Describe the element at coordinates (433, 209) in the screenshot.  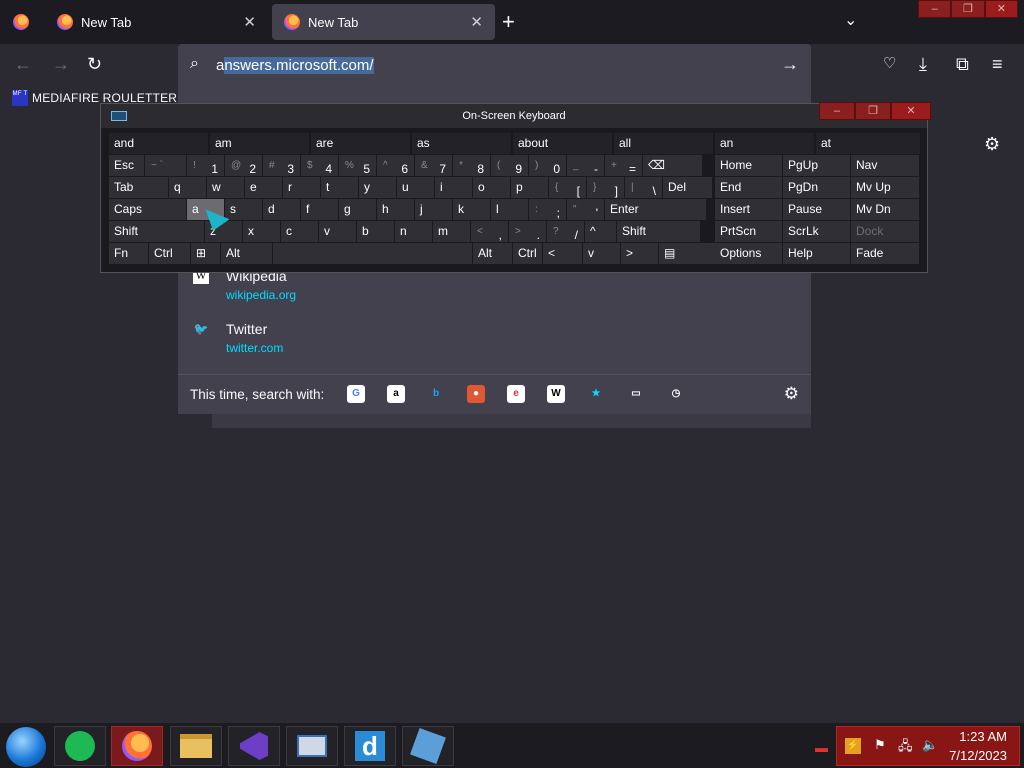
I see `key-j: j` at that location.